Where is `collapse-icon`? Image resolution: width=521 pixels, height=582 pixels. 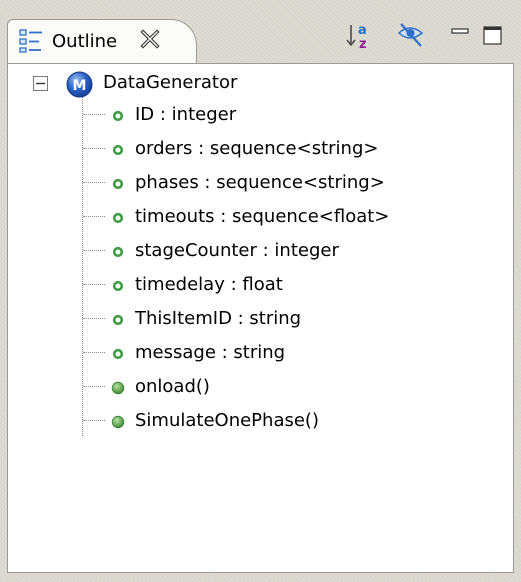
collapse-icon is located at coordinates (40, 83).